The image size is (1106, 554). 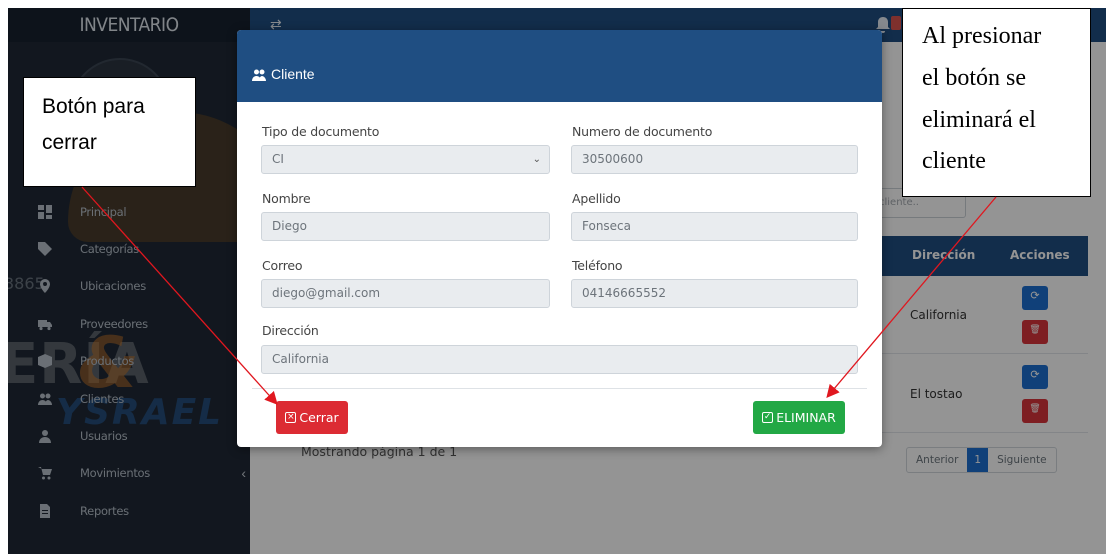 What do you see at coordinates (291, 417) in the screenshot?
I see `close-icon: ×` at bounding box center [291, 417].